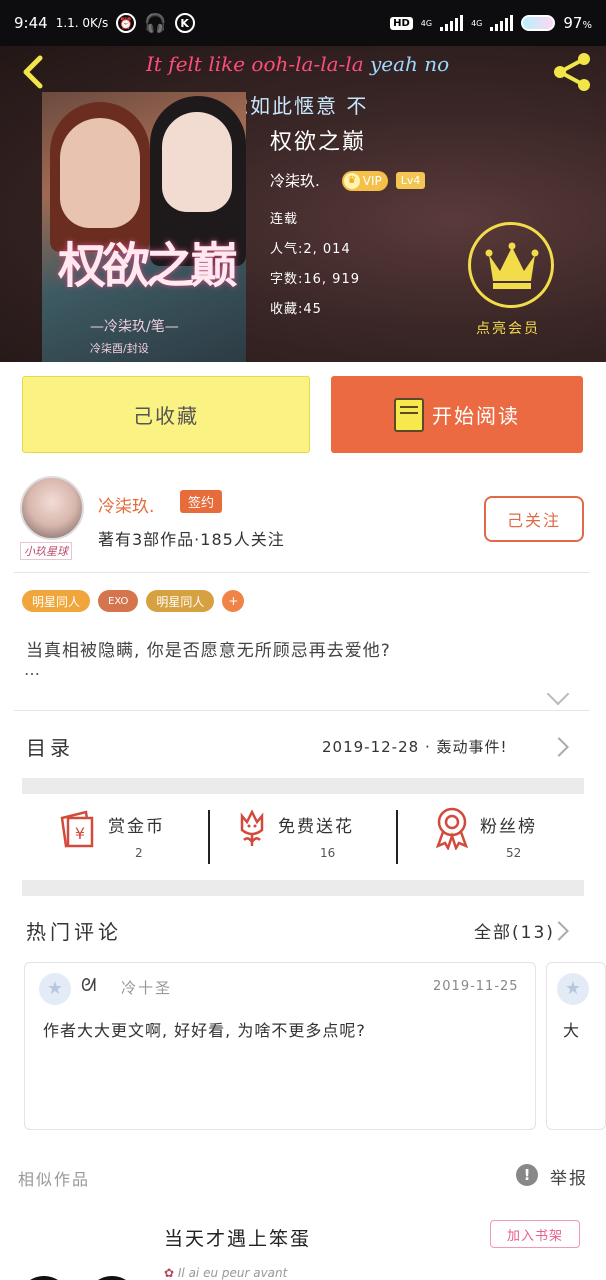  Describe the element at coordinates (258, 64) in the screenshot. I see `lyric-part1: It felt like ooh-la-la-la` at that location.